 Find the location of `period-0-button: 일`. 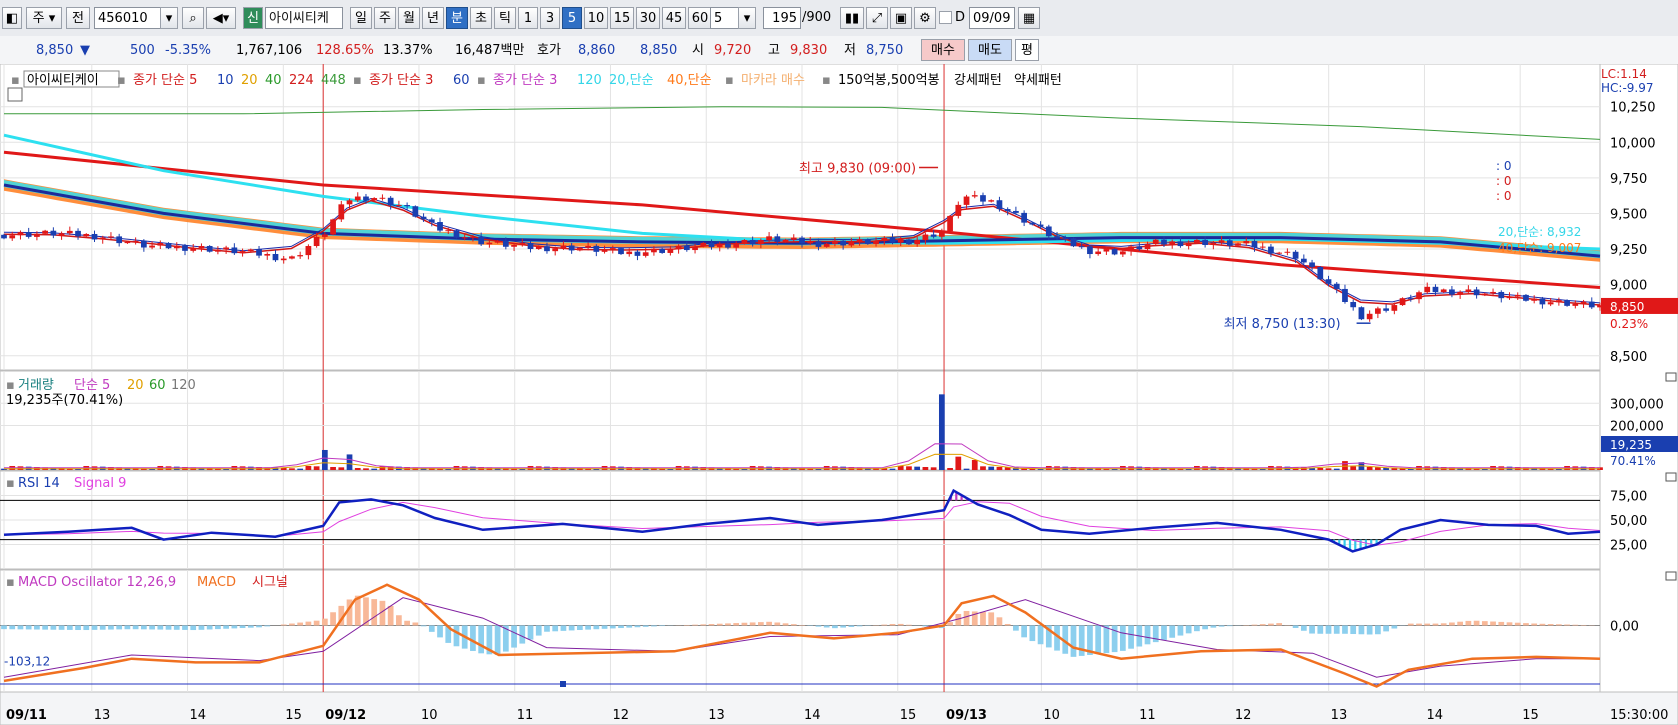

period-0-button: 일 is located at coordinates (361, 18).